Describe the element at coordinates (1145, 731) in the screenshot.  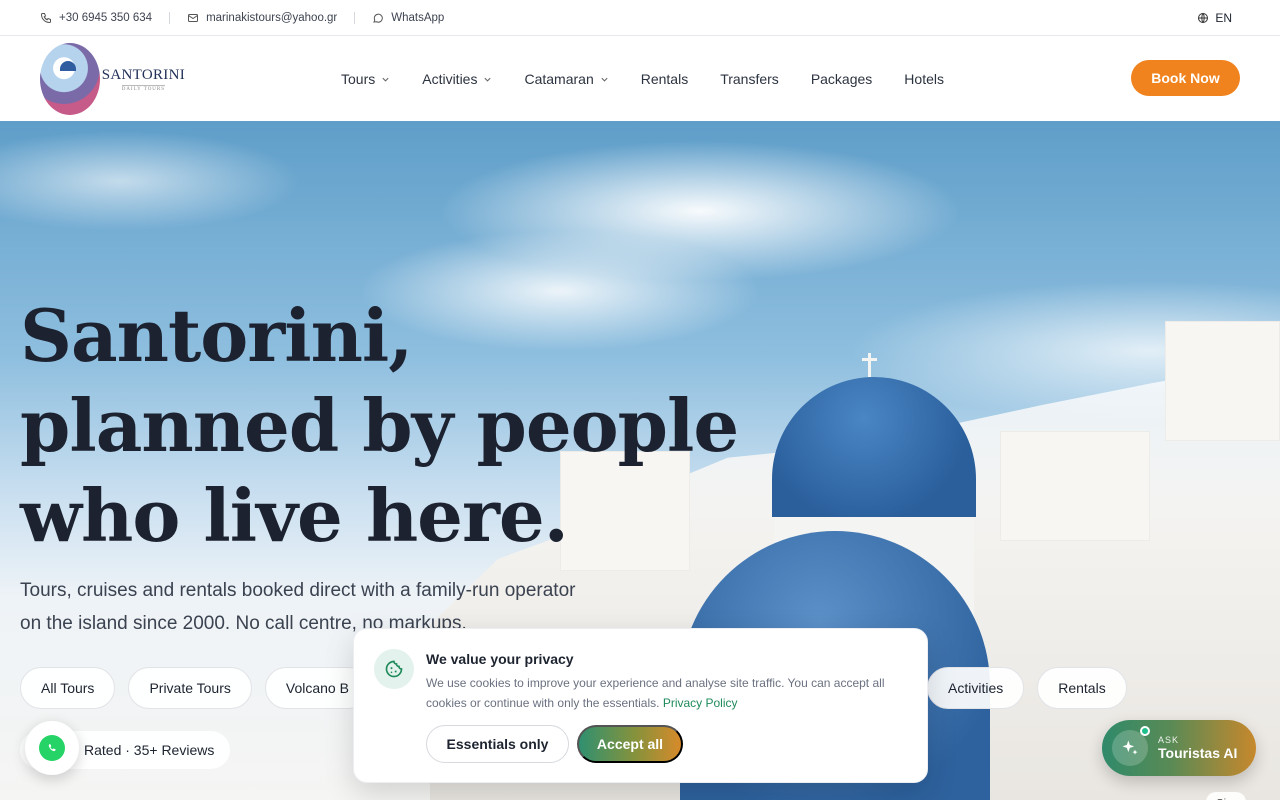
I see `online-indicator` at that location.